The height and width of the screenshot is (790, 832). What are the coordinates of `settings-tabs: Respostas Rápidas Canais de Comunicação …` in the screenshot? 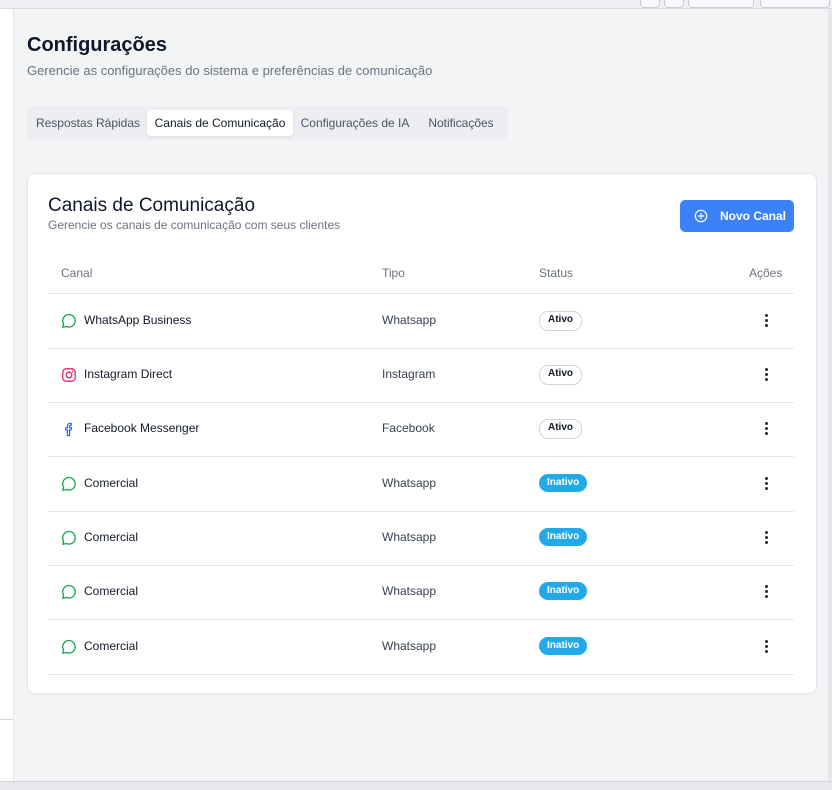 It's located at (267, 123).